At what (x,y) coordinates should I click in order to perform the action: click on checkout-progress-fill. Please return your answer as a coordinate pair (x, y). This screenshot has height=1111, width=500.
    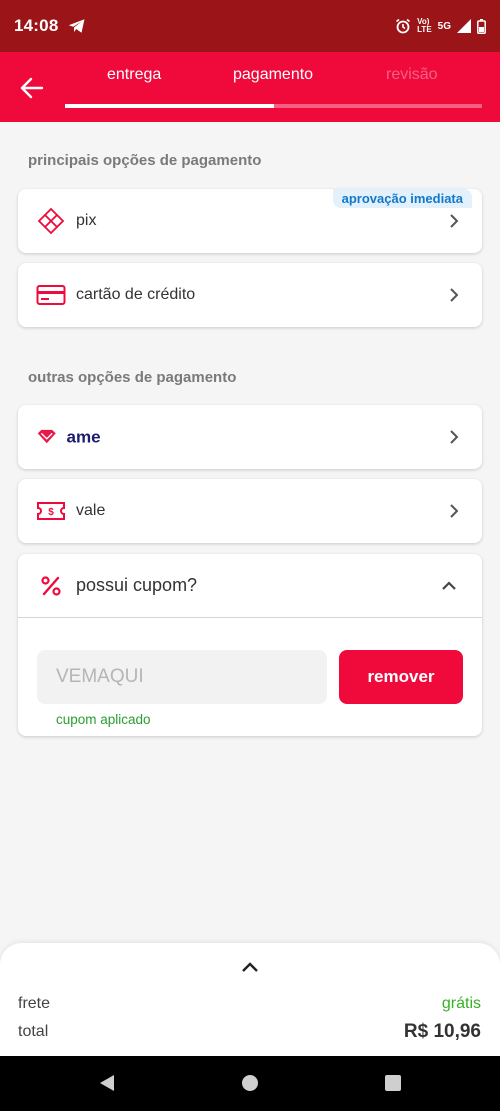
    Looking at the image, I should click on (169, 106).